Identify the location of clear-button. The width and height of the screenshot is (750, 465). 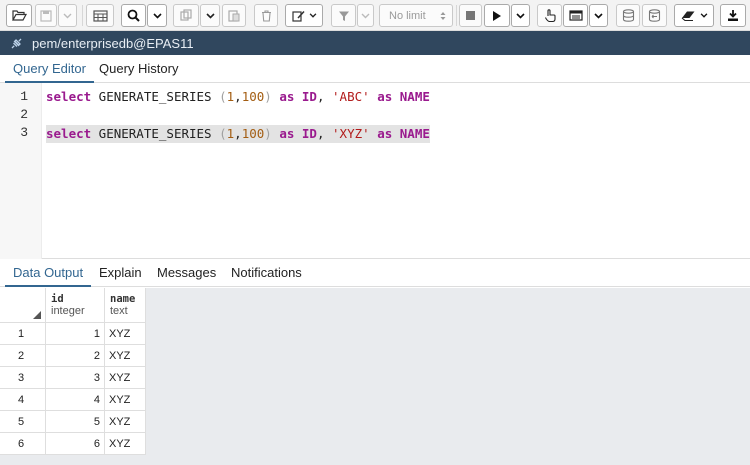
(694, 15).